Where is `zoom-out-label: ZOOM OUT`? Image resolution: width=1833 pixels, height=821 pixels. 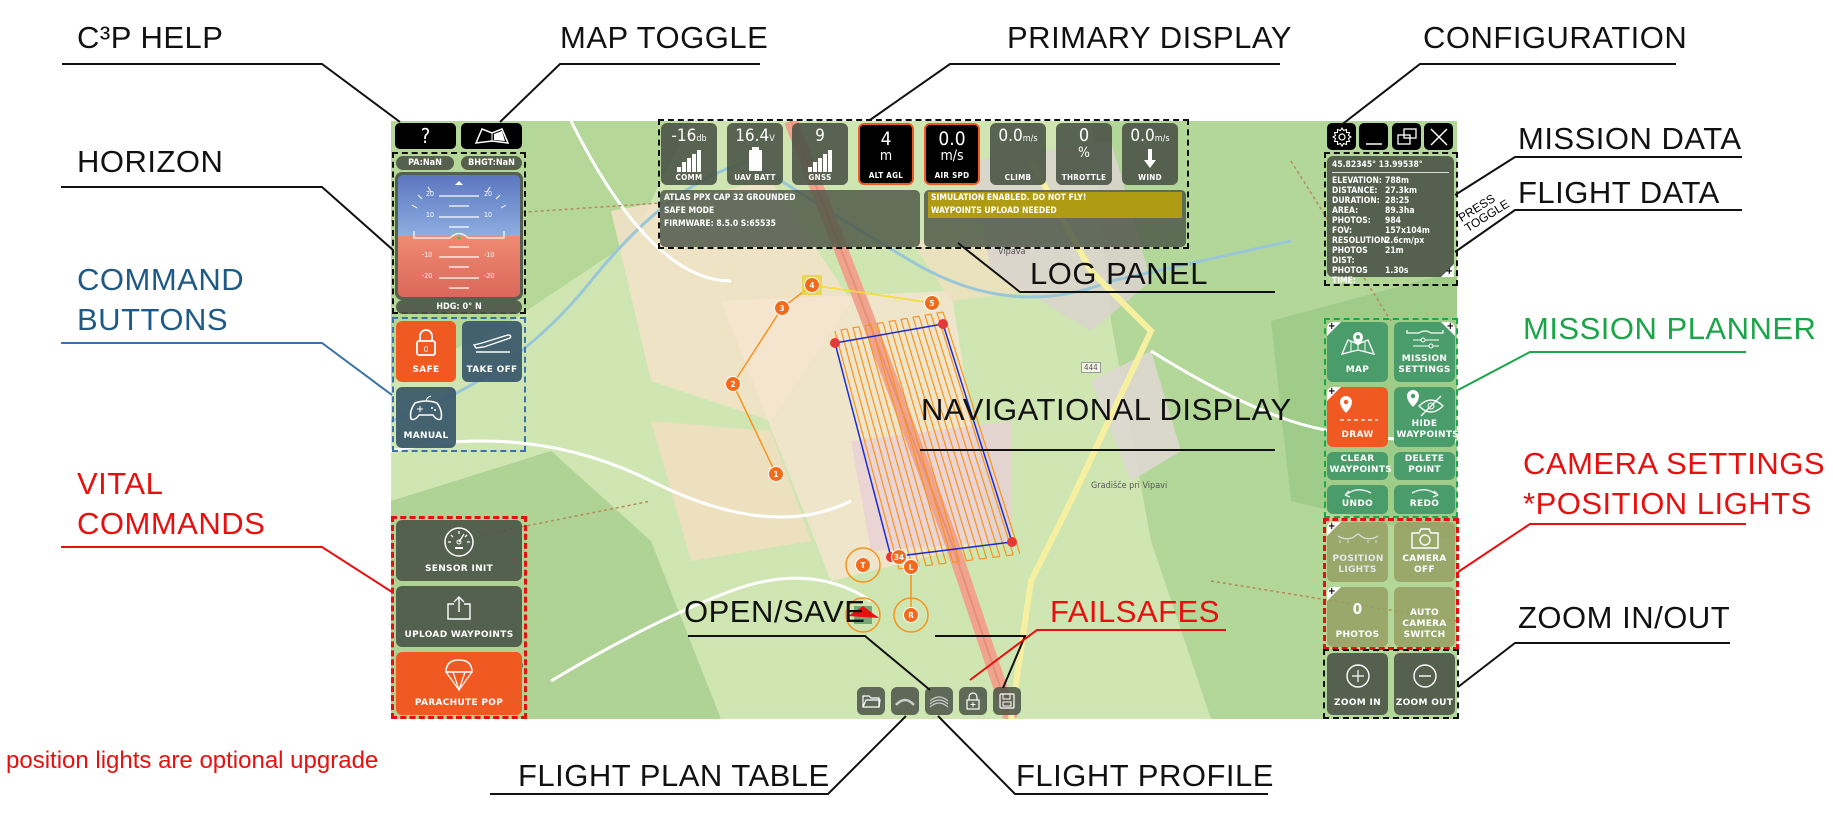
zoom-out-label: ZOOM OUT is located at coordinates (1424, 703).